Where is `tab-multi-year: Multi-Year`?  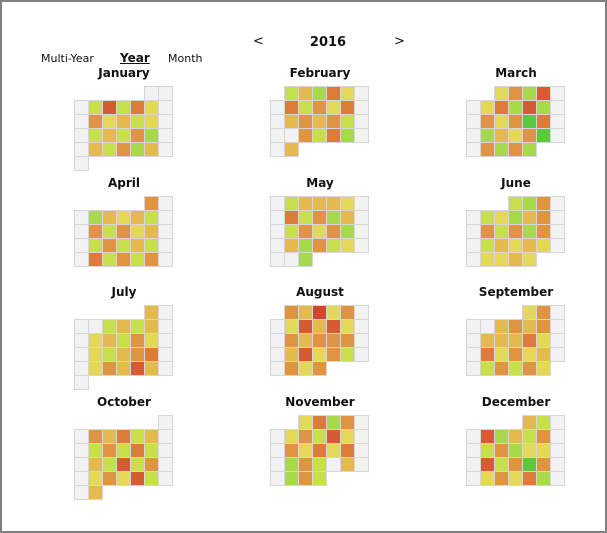 tab-multi-year: Multi-Year is located at coordinates (67, 58).